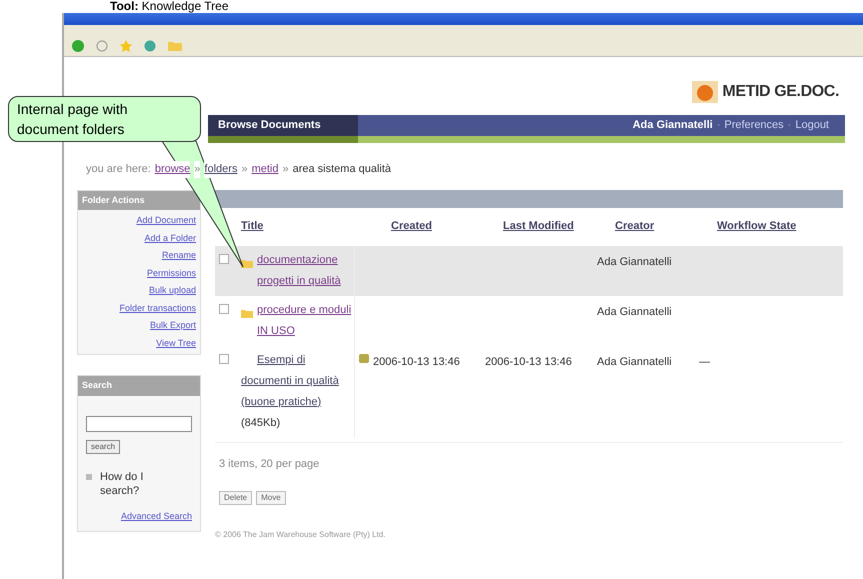  I want to click on action-link: Bulk Export, so click(173, 325).